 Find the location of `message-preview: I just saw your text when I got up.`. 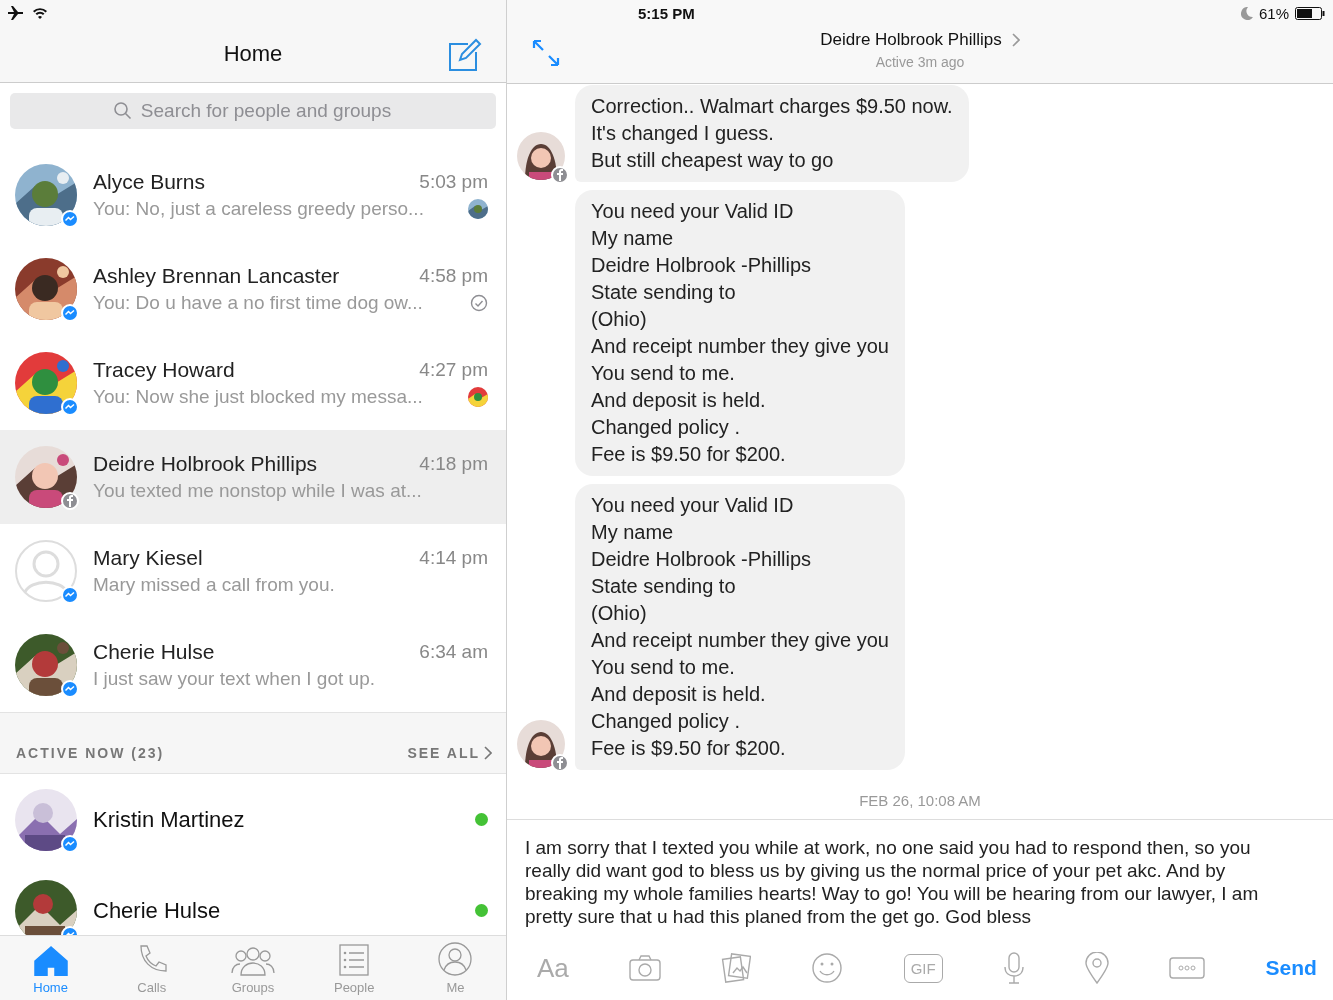

message-preview: I just saw your text when I got up. is located at coordinates (234, 679).